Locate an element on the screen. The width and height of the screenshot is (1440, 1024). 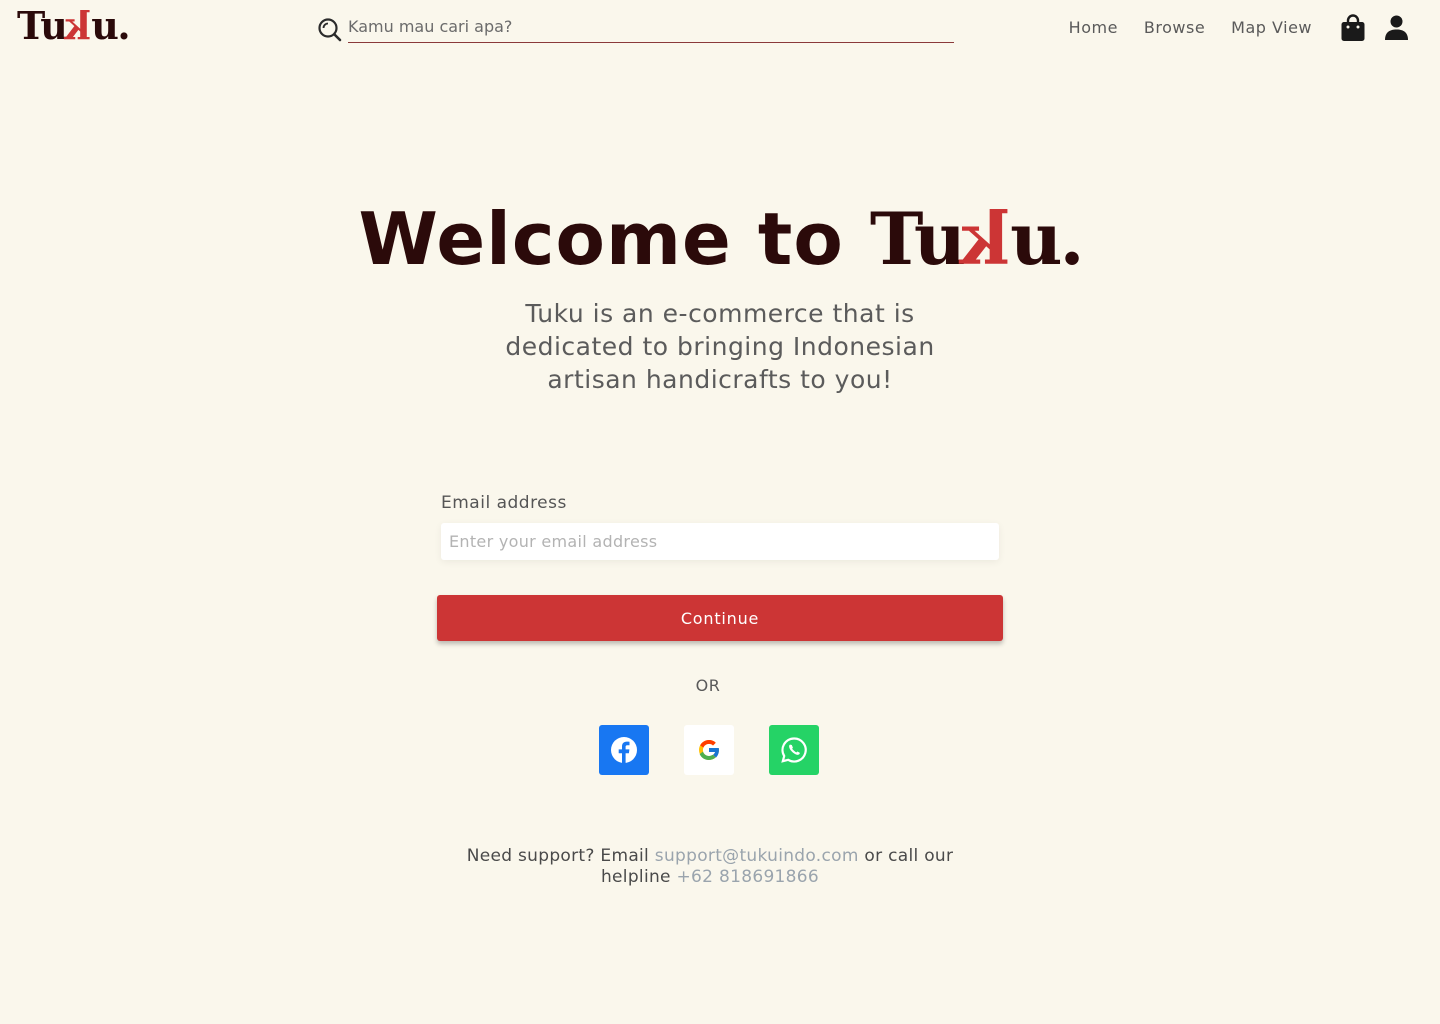
shopping-bag-icon is located at coordinates (1353, 28).